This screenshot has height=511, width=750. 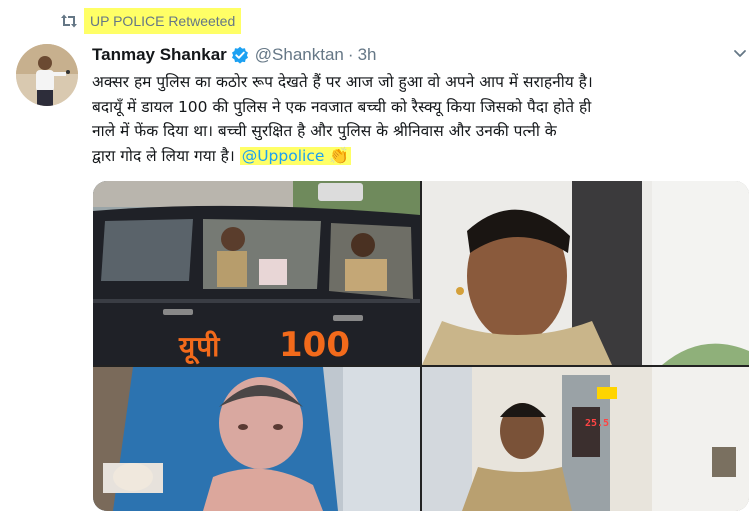 What do you see at coordinates (163, 21) in the screenshot?
I see `retweeted-by-label: UP POLICE Retweeted` at bounding box center [163, 21].